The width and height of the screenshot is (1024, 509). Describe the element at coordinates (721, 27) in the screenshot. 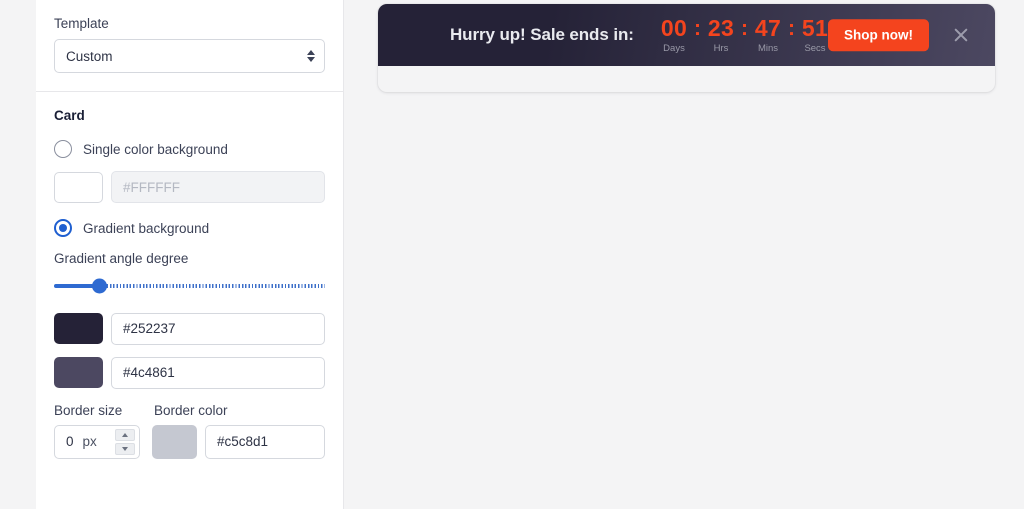

I see `countdown-hours-value: 23` at that location.